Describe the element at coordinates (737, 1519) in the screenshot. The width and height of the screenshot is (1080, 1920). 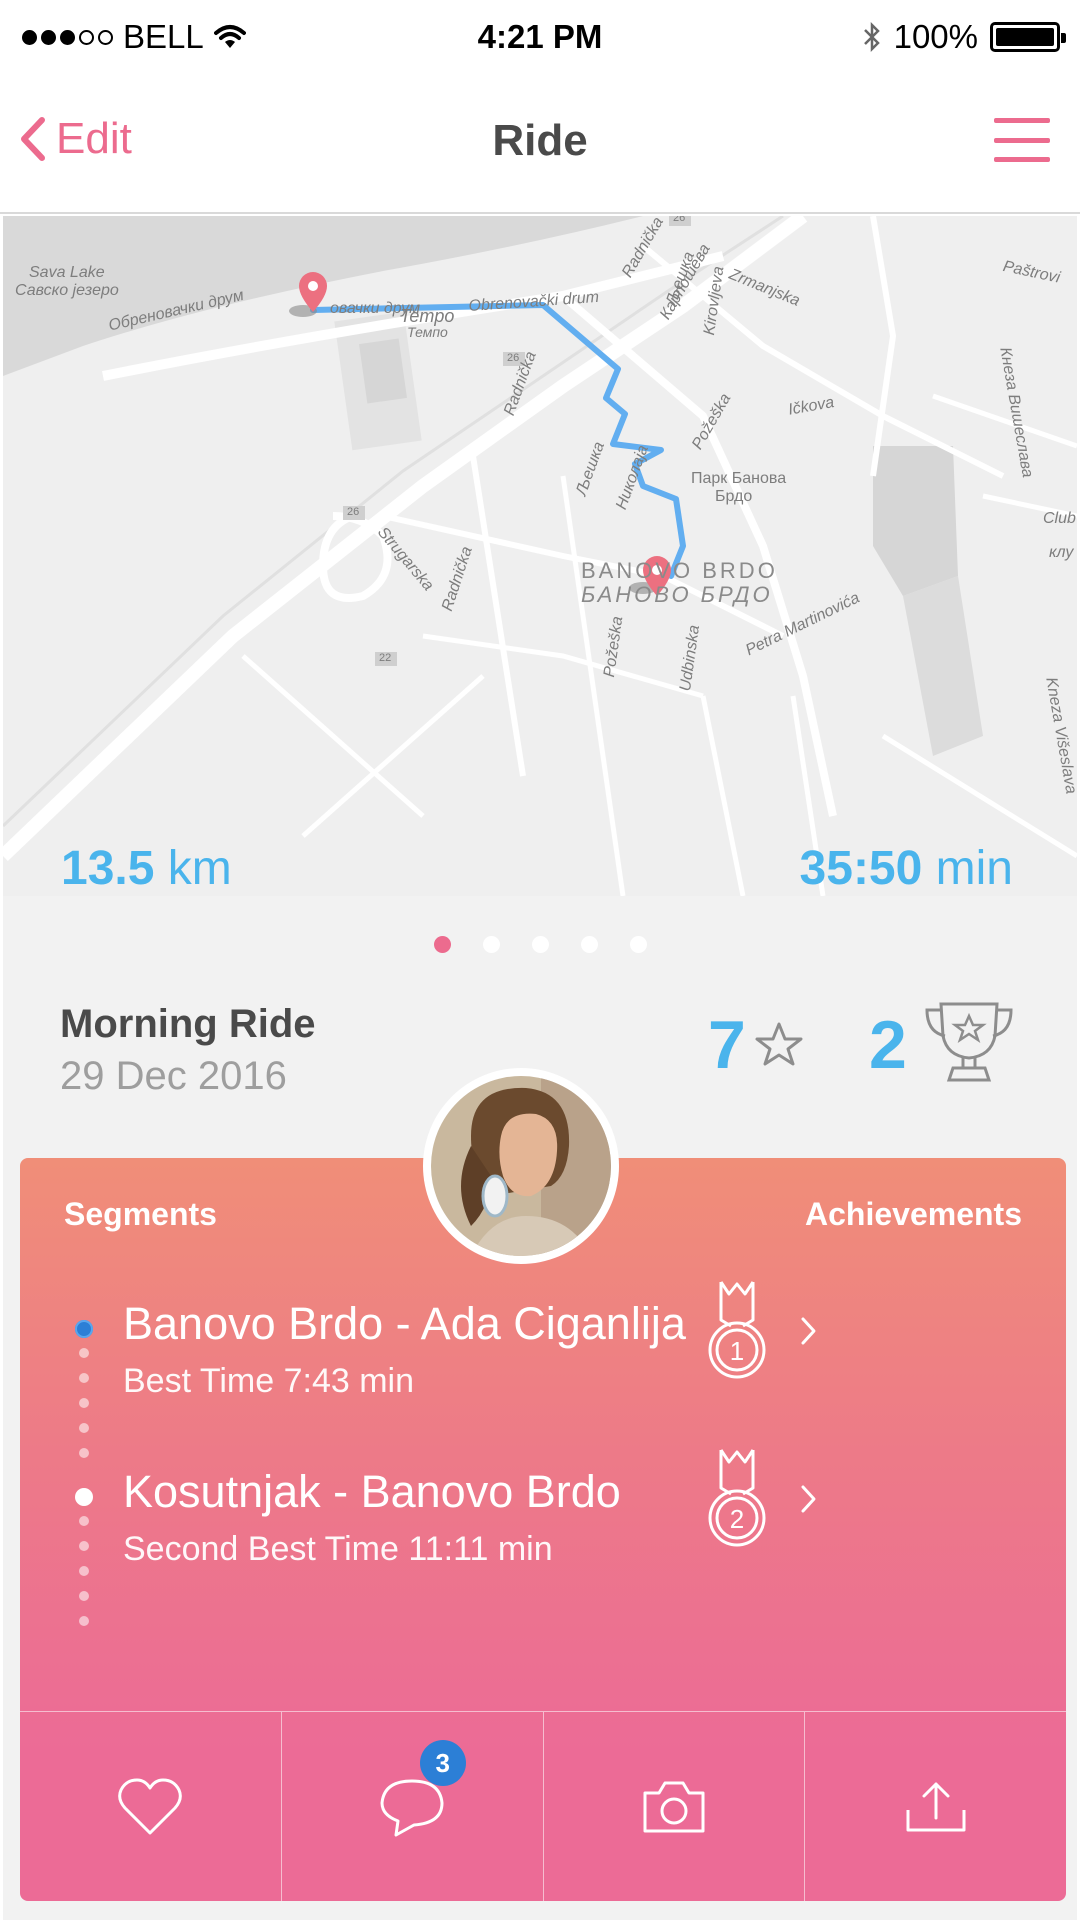
I see `medal-number: 2` at that location.